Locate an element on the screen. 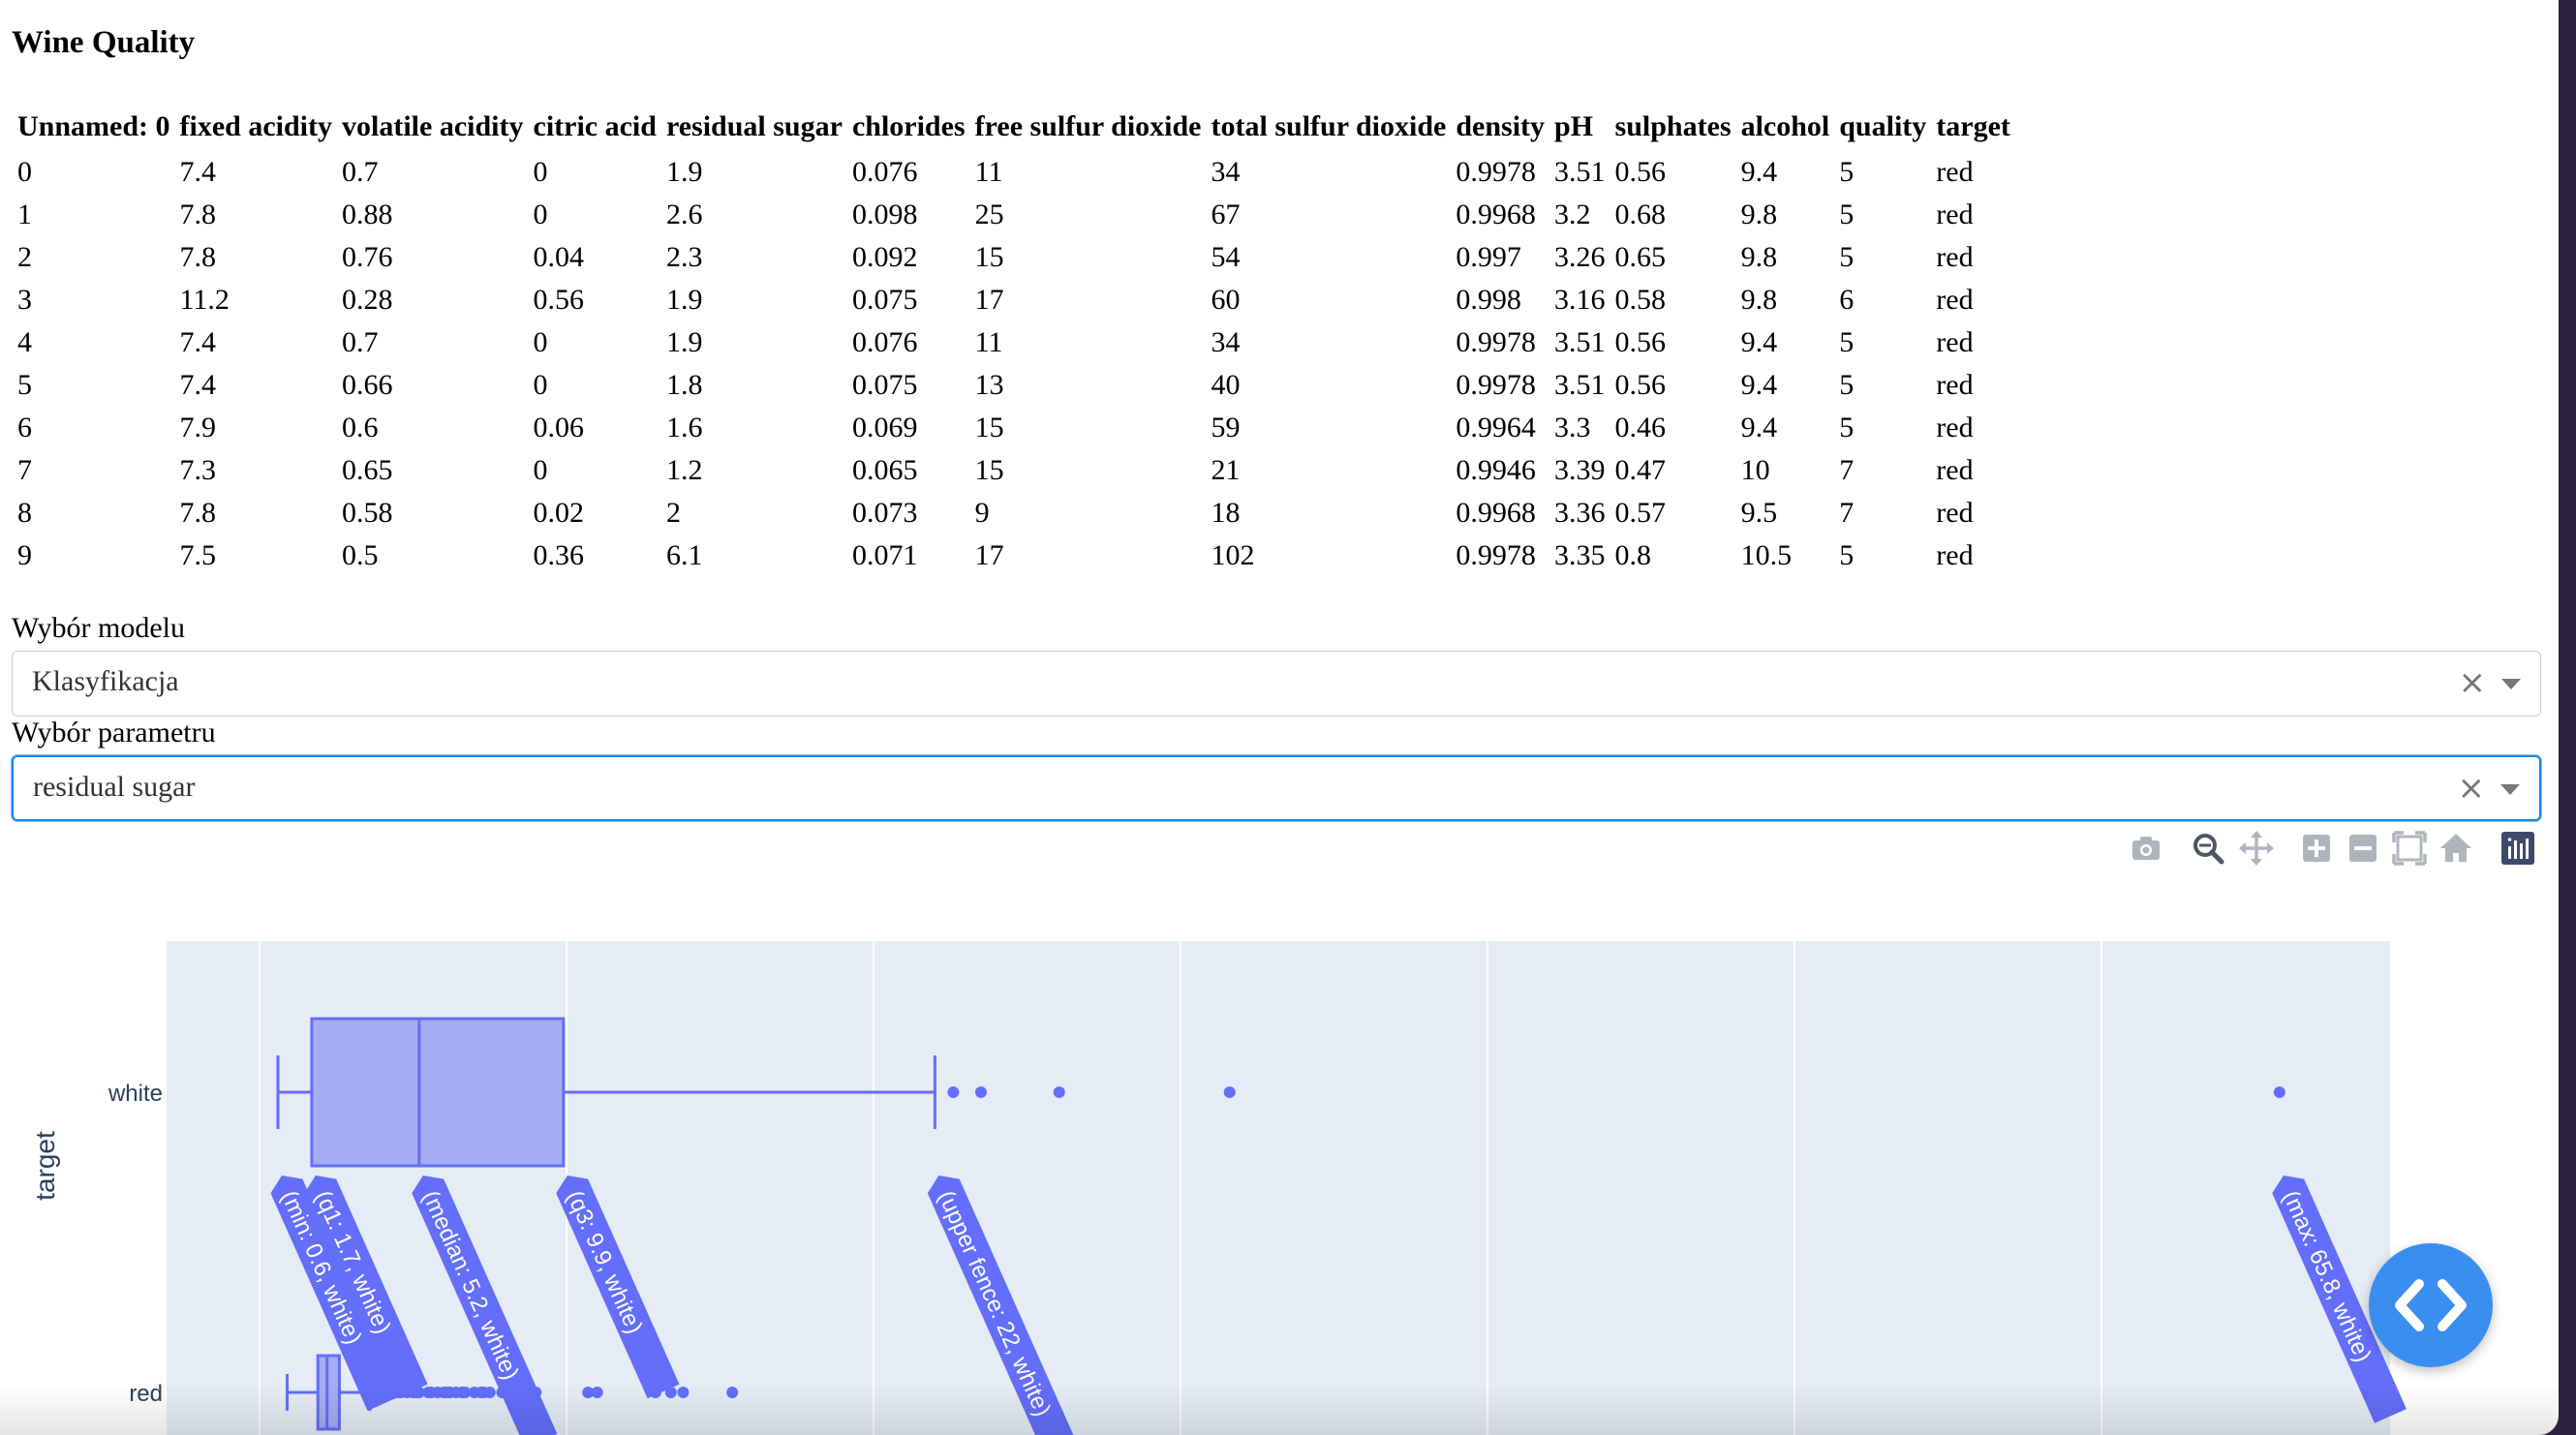 Image resolution: width=2576 pixels, height=1435 pixels. param-dropdown-value: residual sugar is located at coordinates (114, 787).